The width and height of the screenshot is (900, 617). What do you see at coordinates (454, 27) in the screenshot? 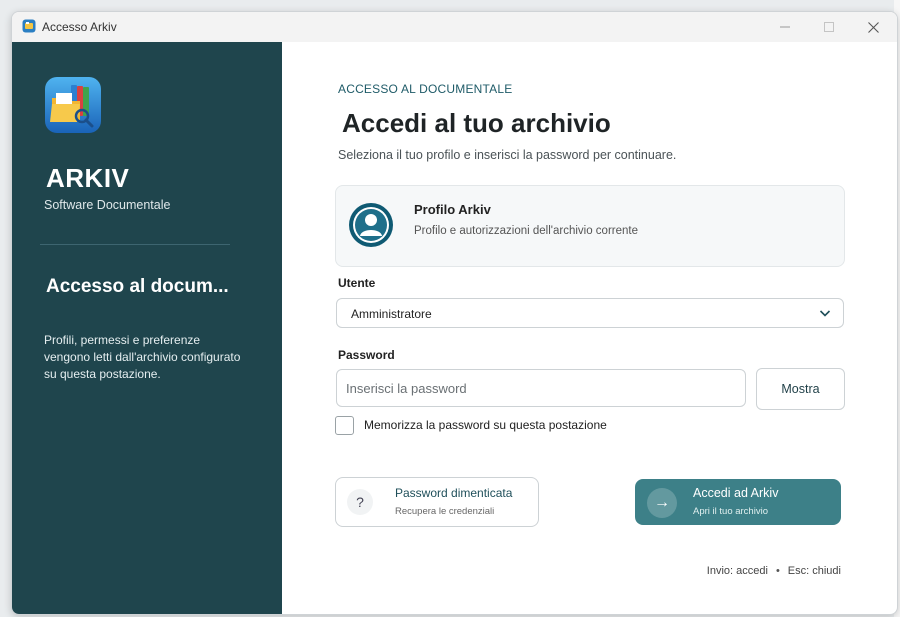
I see `title-bar: Accesso Arkiv` at bounding box center [454, 27].